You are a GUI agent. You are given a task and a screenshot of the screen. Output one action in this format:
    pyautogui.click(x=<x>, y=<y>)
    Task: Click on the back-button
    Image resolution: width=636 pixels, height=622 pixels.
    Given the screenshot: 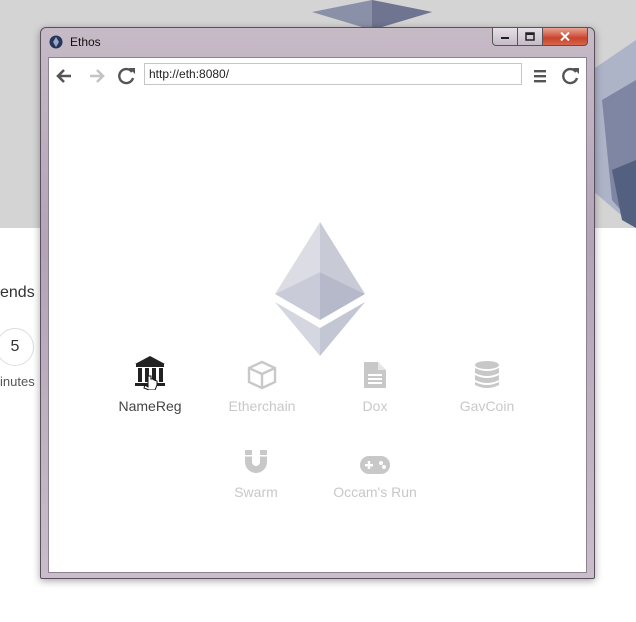 What is the action you would take?
    pyautogui.click(x=65, y=76)
    